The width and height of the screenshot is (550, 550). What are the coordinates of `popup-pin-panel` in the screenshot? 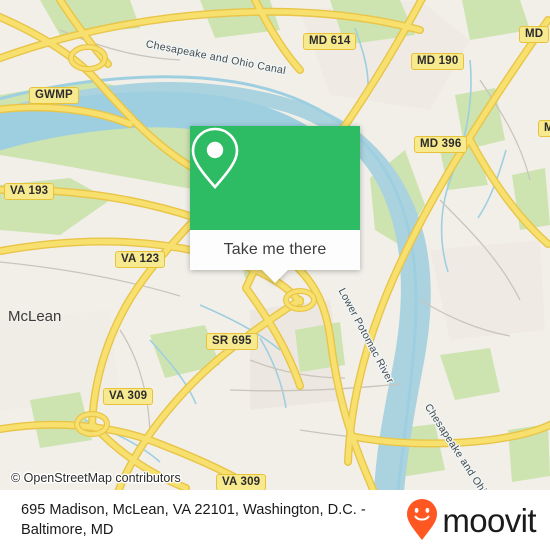 It's located at (275, 178).